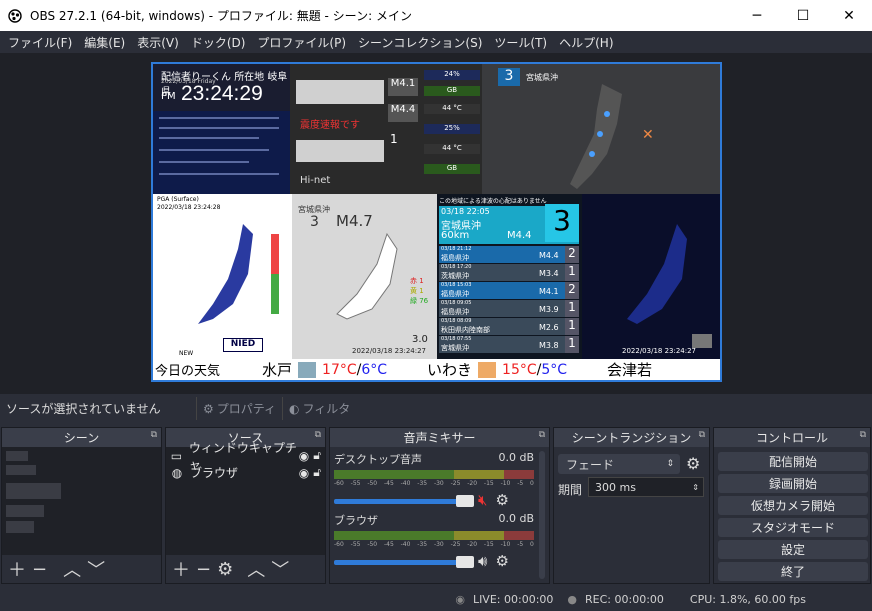 The height and width of the screenshot is (611, 872). Describe the element at coordinates (455, 294) in the screenshot. I see `row-region: 福島県沖` at that location.